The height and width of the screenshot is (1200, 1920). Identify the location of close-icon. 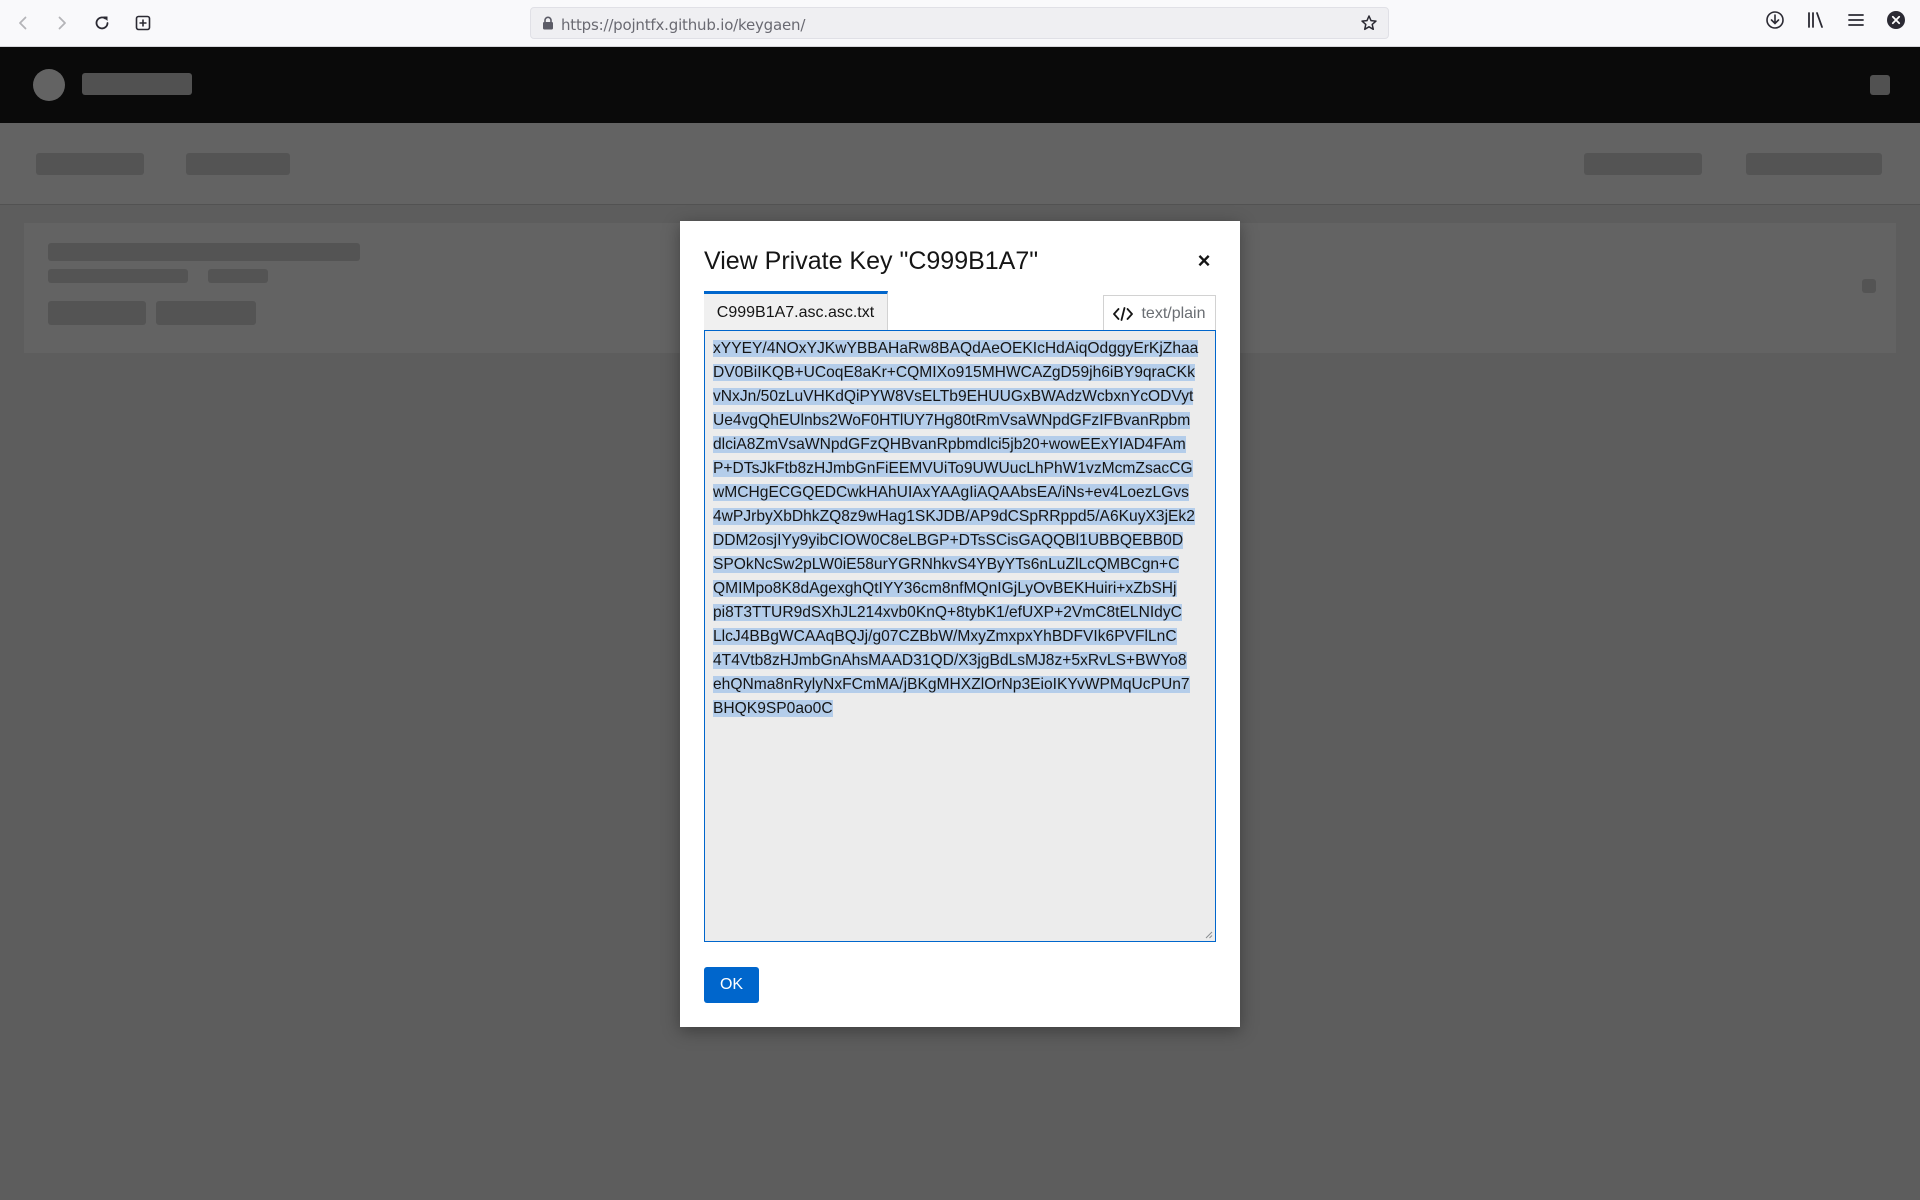
(1896, 22).